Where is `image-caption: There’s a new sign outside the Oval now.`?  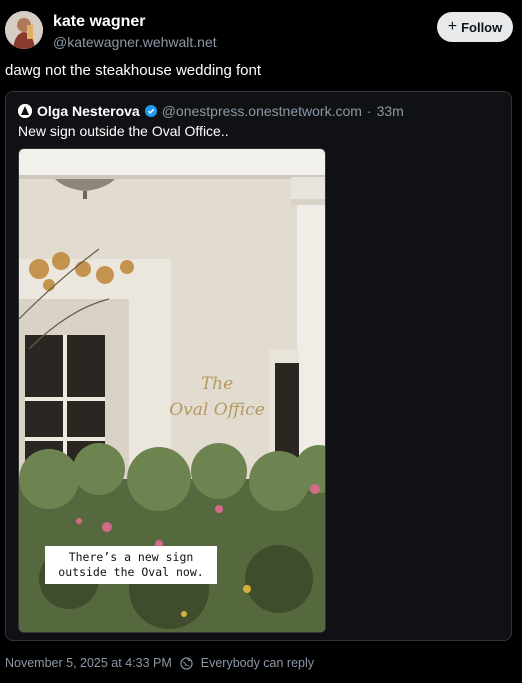
image-caption: There’s a new sign outside the Oval now. is located at coordinates (131, 565).